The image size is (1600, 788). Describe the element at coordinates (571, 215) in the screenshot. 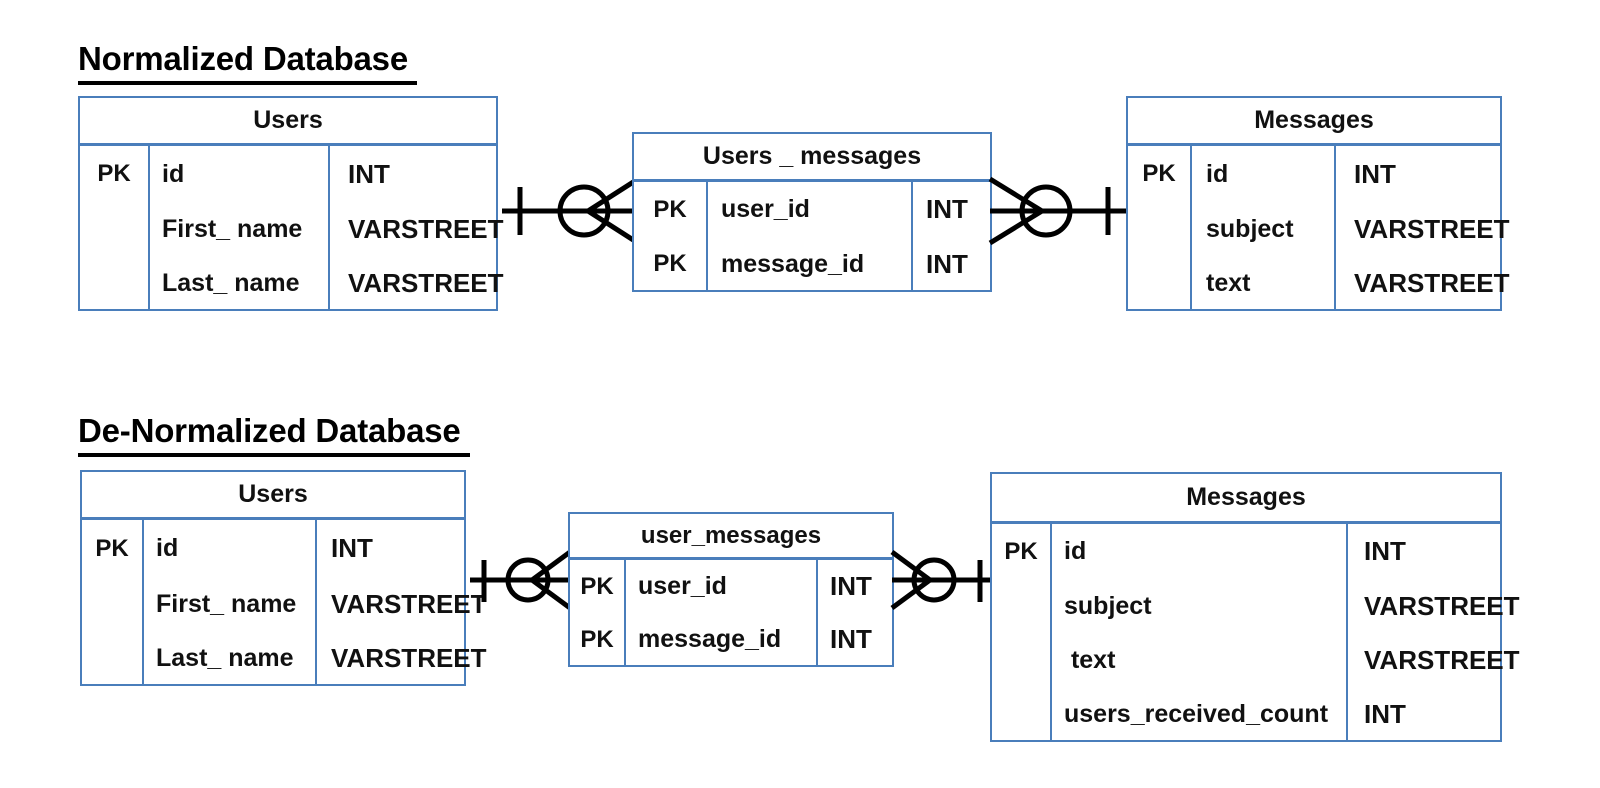

I see `relationship-users-to-usersmessages` at that location.